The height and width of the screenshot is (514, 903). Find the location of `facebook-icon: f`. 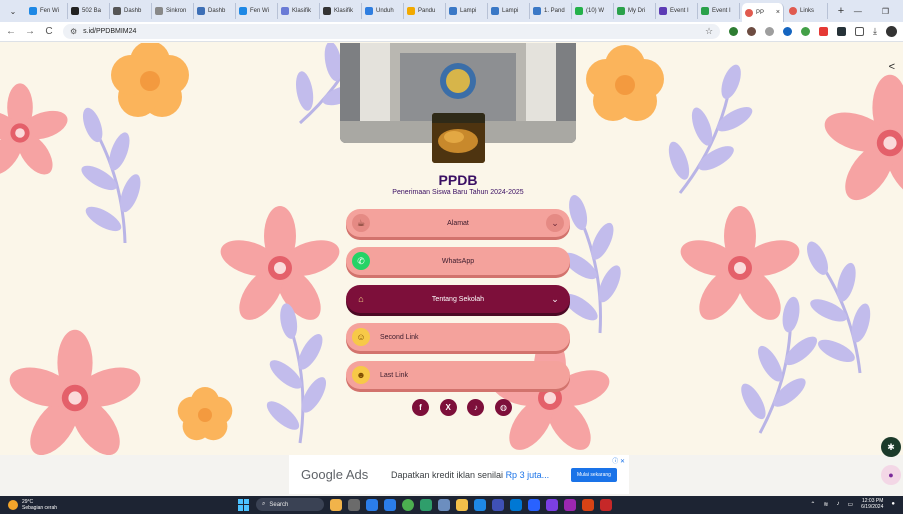

facebook-icon: f is located at coordinates (420, 407).